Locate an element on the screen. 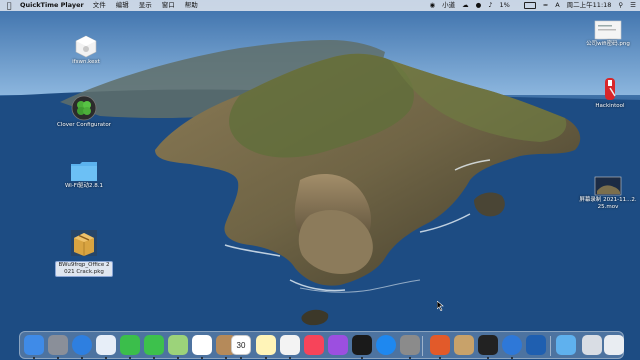 Image resolution: width=640 pixels, height=360 pixels. apple-tv-icon is located at coordinates (362, 345).